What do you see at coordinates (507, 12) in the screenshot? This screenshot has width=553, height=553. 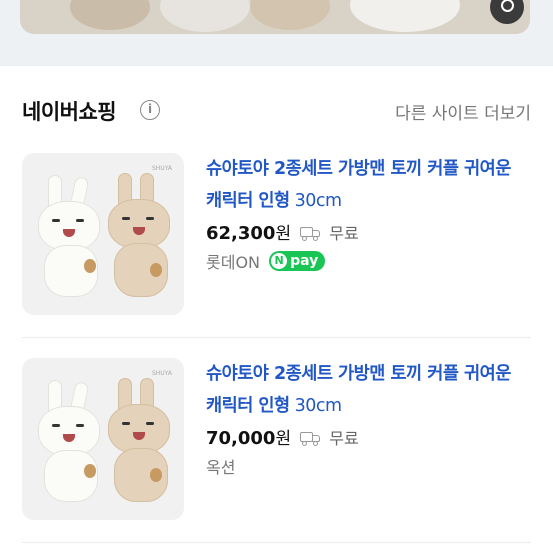 I see `search-lens-icon` at bounding box center [507, 12].